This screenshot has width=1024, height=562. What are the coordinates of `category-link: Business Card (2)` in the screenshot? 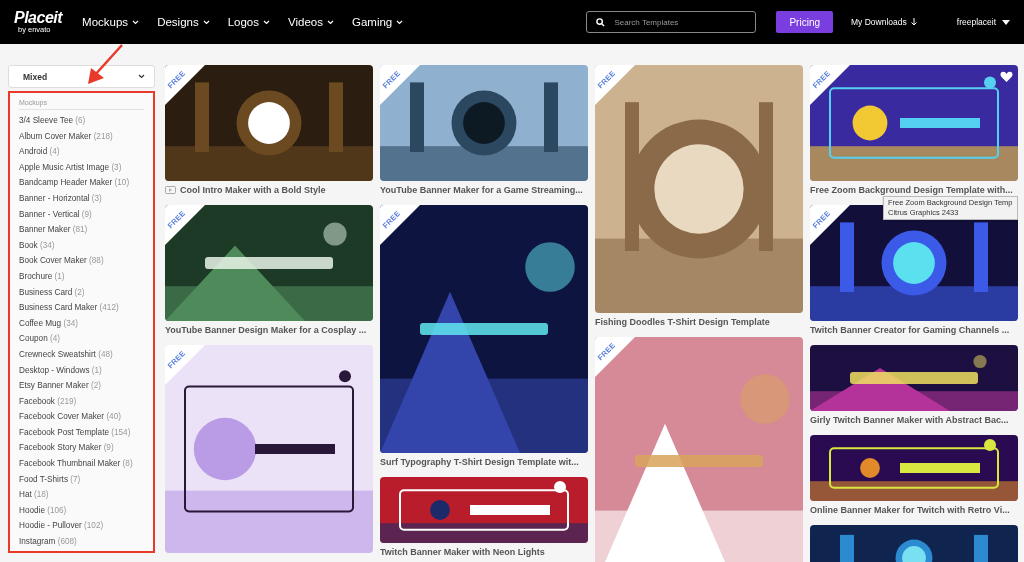 It's located at (81, 292).